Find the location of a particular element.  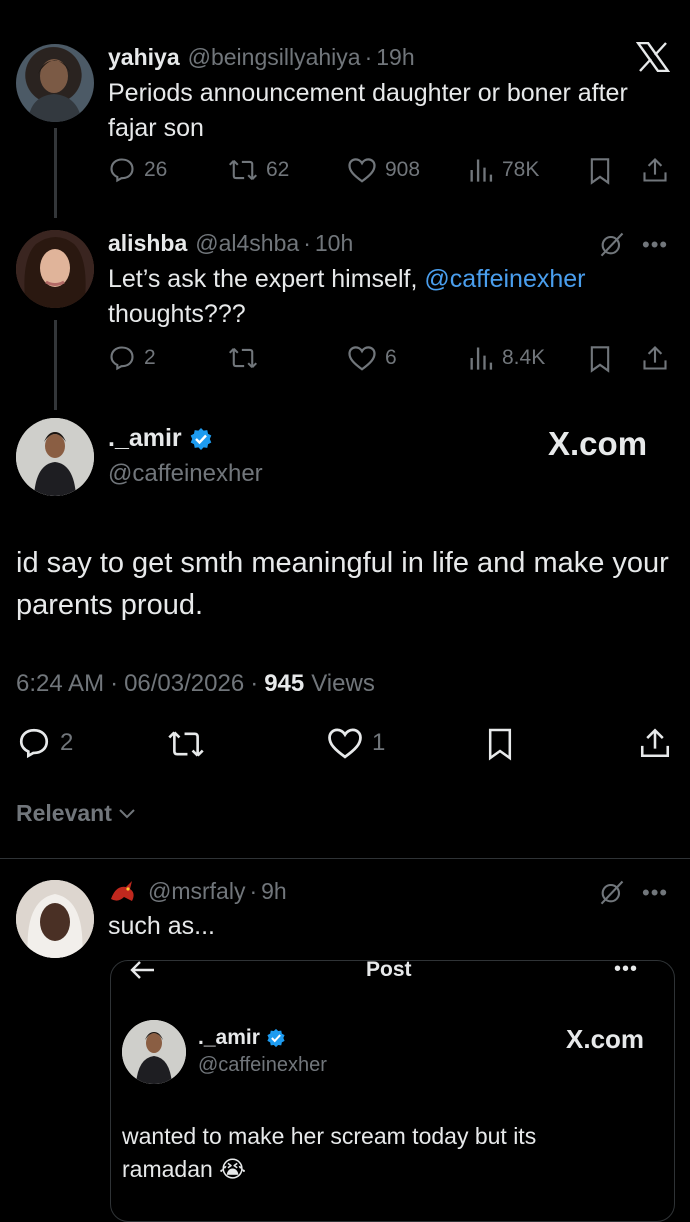

chevron-down-icon is located at coordinates (127, 813).